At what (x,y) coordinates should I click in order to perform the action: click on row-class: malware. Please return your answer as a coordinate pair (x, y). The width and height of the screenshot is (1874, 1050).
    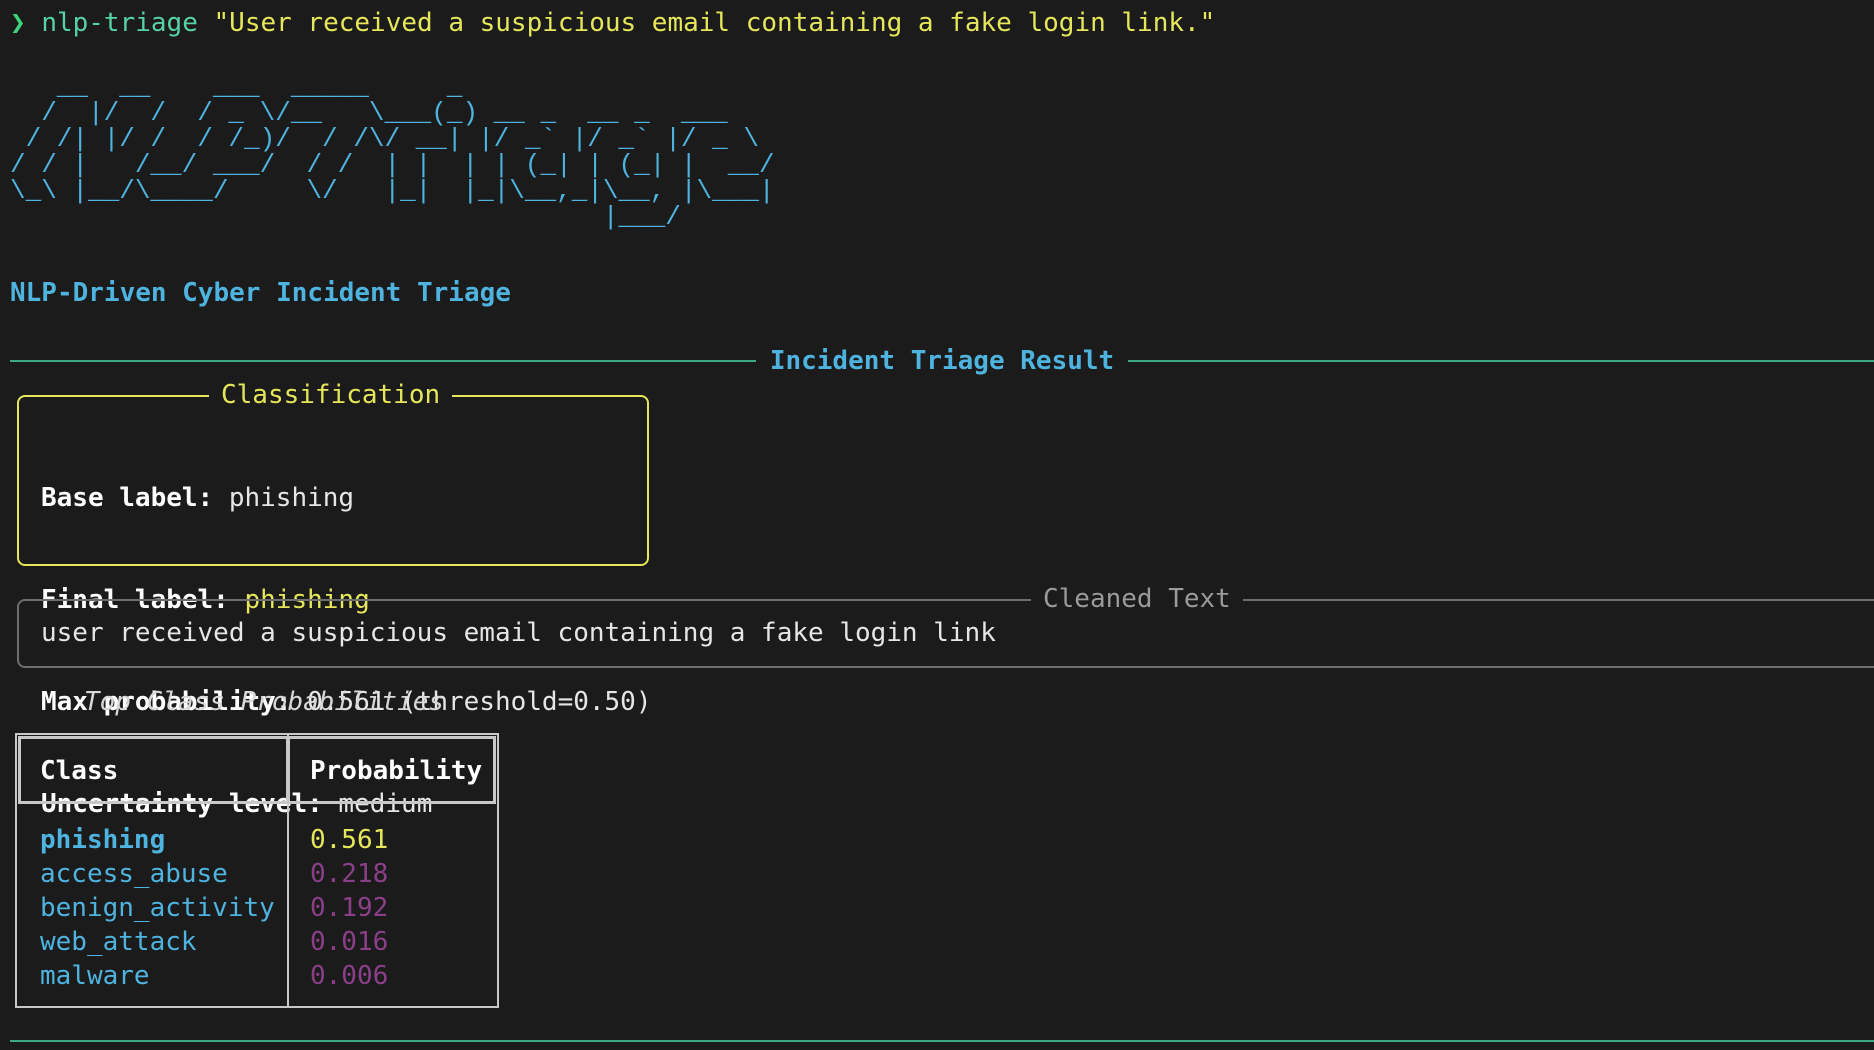
    Looking at the image, I should click on (95, 976).